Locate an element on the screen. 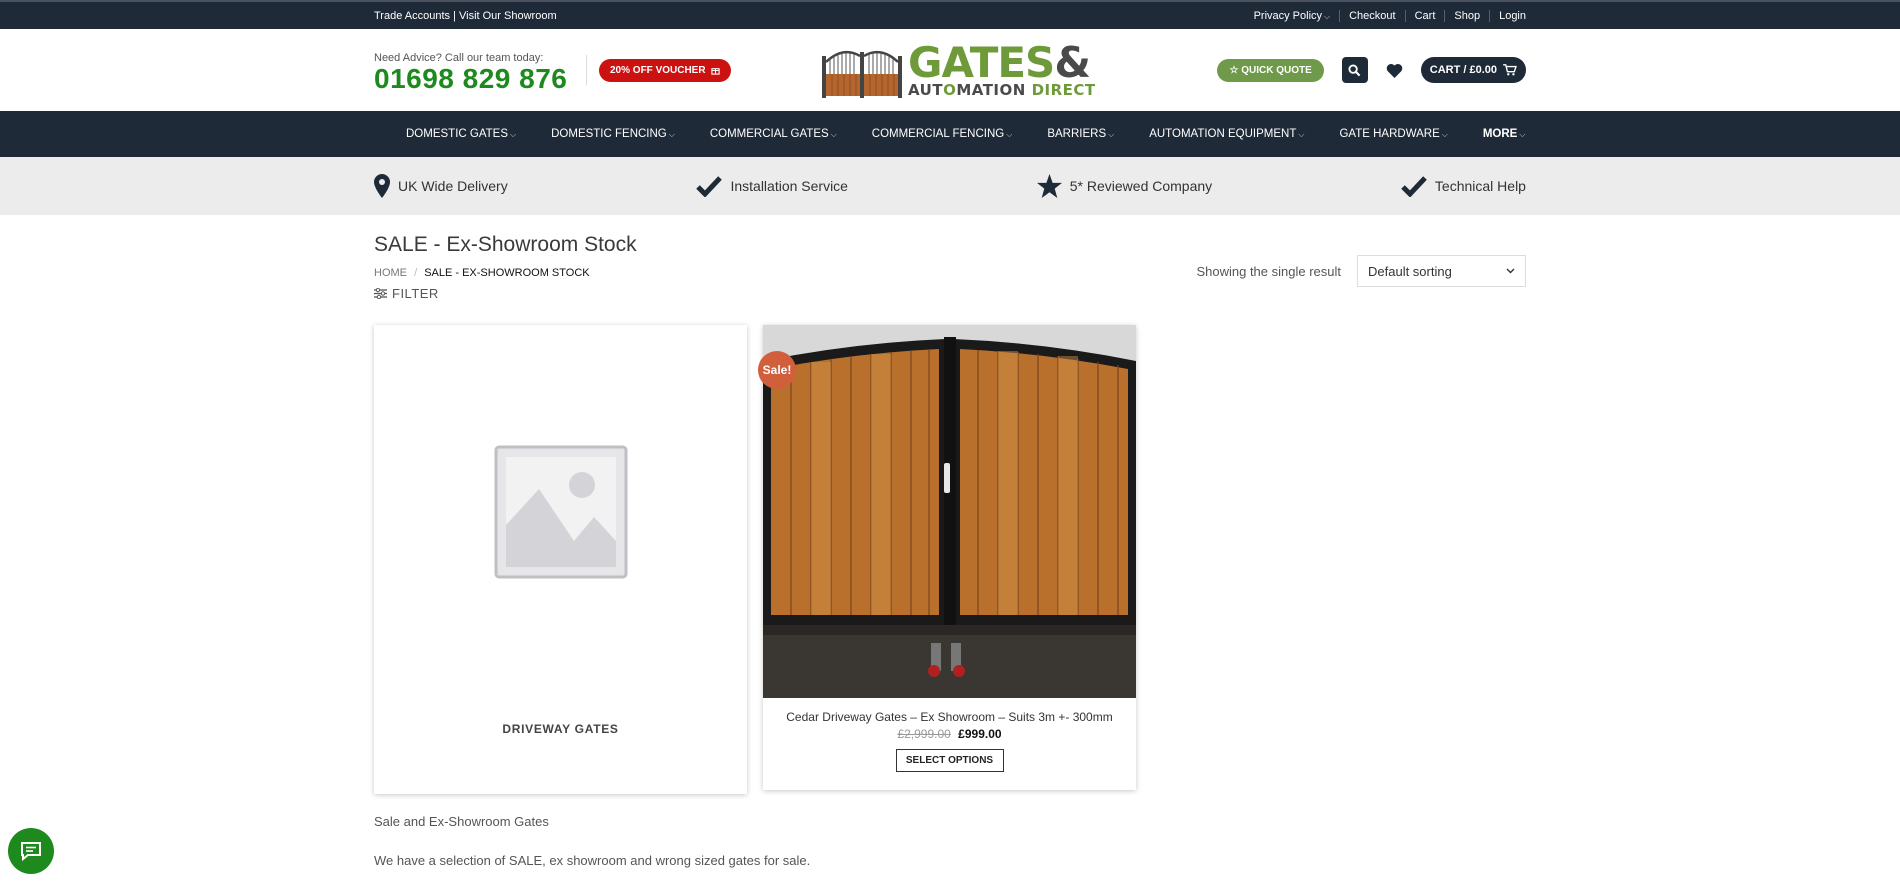 The width and height of the screenshot is (1900, 882). nav-domestic-gates: DOMESTIC GATES ⌵ is located at coordinates (461, 134).